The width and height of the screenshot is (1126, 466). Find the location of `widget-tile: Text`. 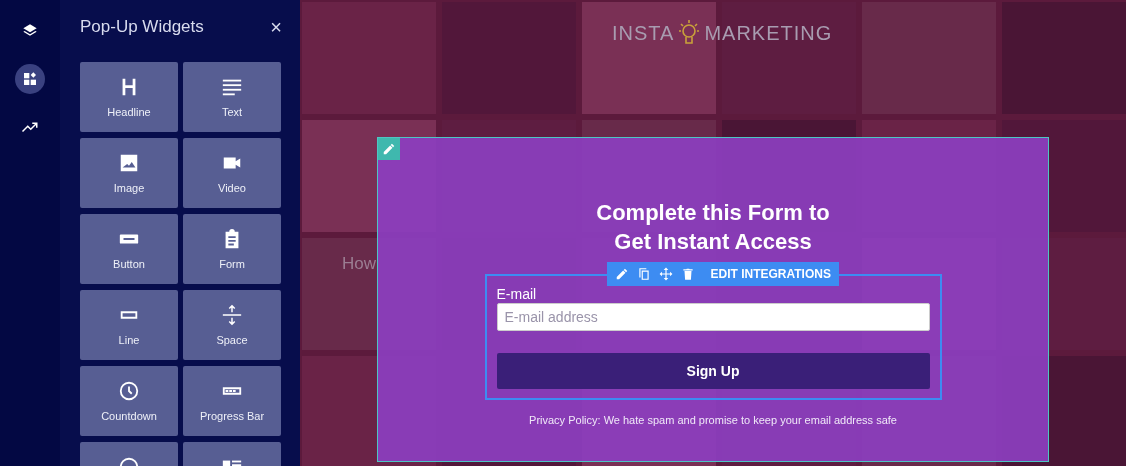

widget-tile: Text is located at coordinates (232, 97).